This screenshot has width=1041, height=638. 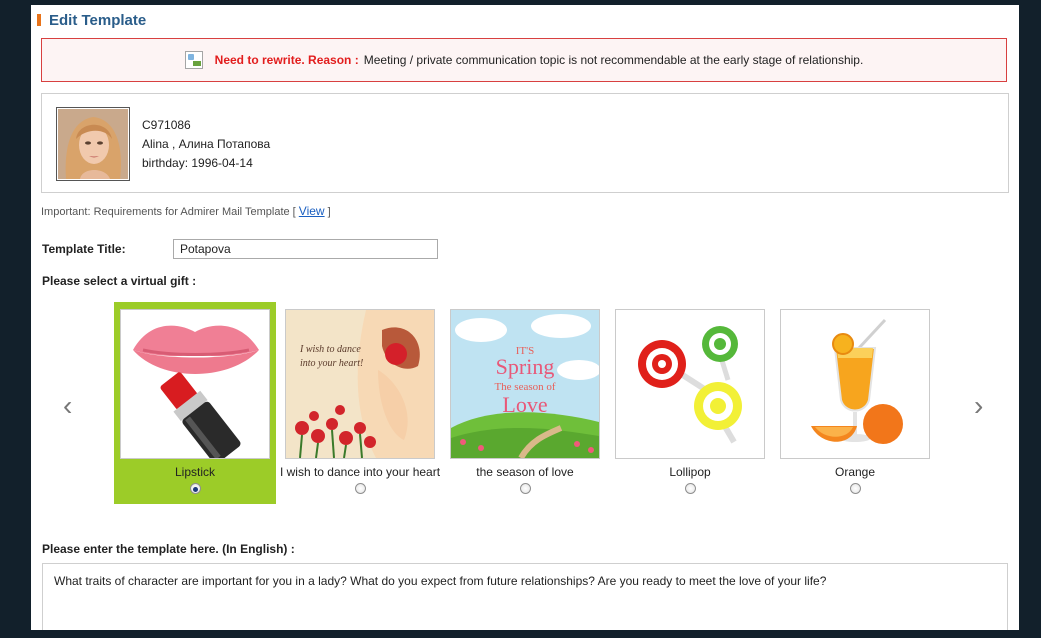 What do you see at coordinates (855, 472) in the screenshot?
I see `gift-name: Orange` at bounding box center [855, 472].